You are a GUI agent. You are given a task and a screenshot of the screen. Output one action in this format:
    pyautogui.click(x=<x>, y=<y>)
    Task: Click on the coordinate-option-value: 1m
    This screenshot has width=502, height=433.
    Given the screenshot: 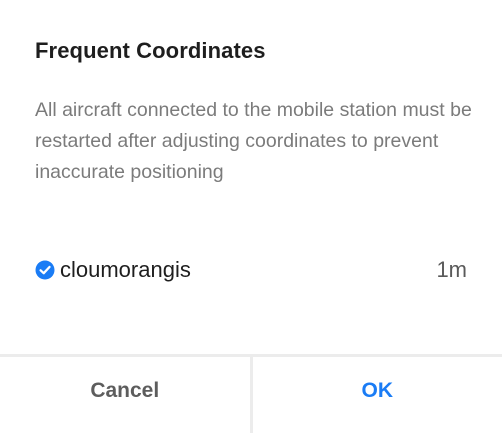 What is the action you would take?
    pyautogui.click(x=451, y=269)
    